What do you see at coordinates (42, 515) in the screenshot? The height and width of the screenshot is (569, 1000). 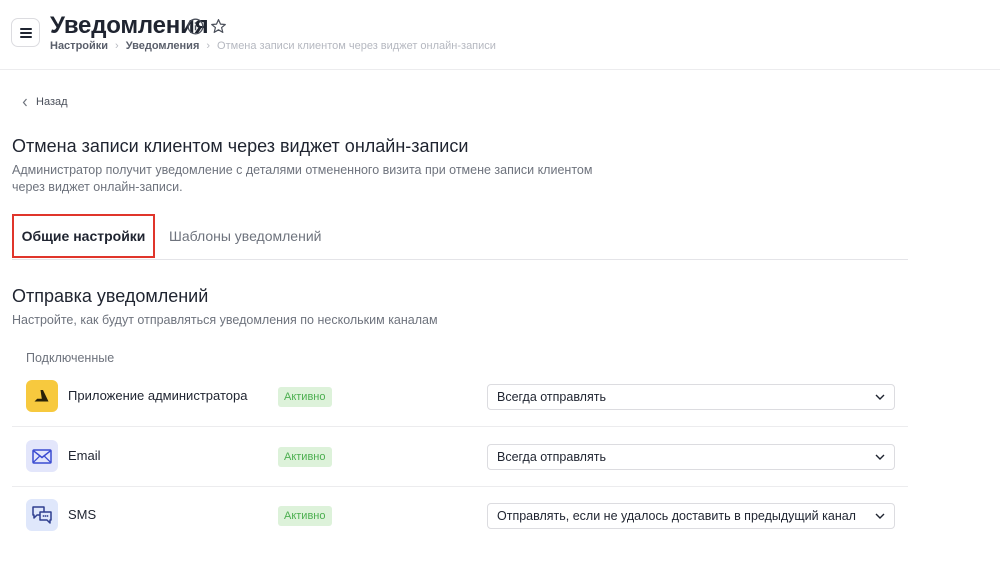 I see `chat-bubbles-icon` at bounding box center [42, 515].